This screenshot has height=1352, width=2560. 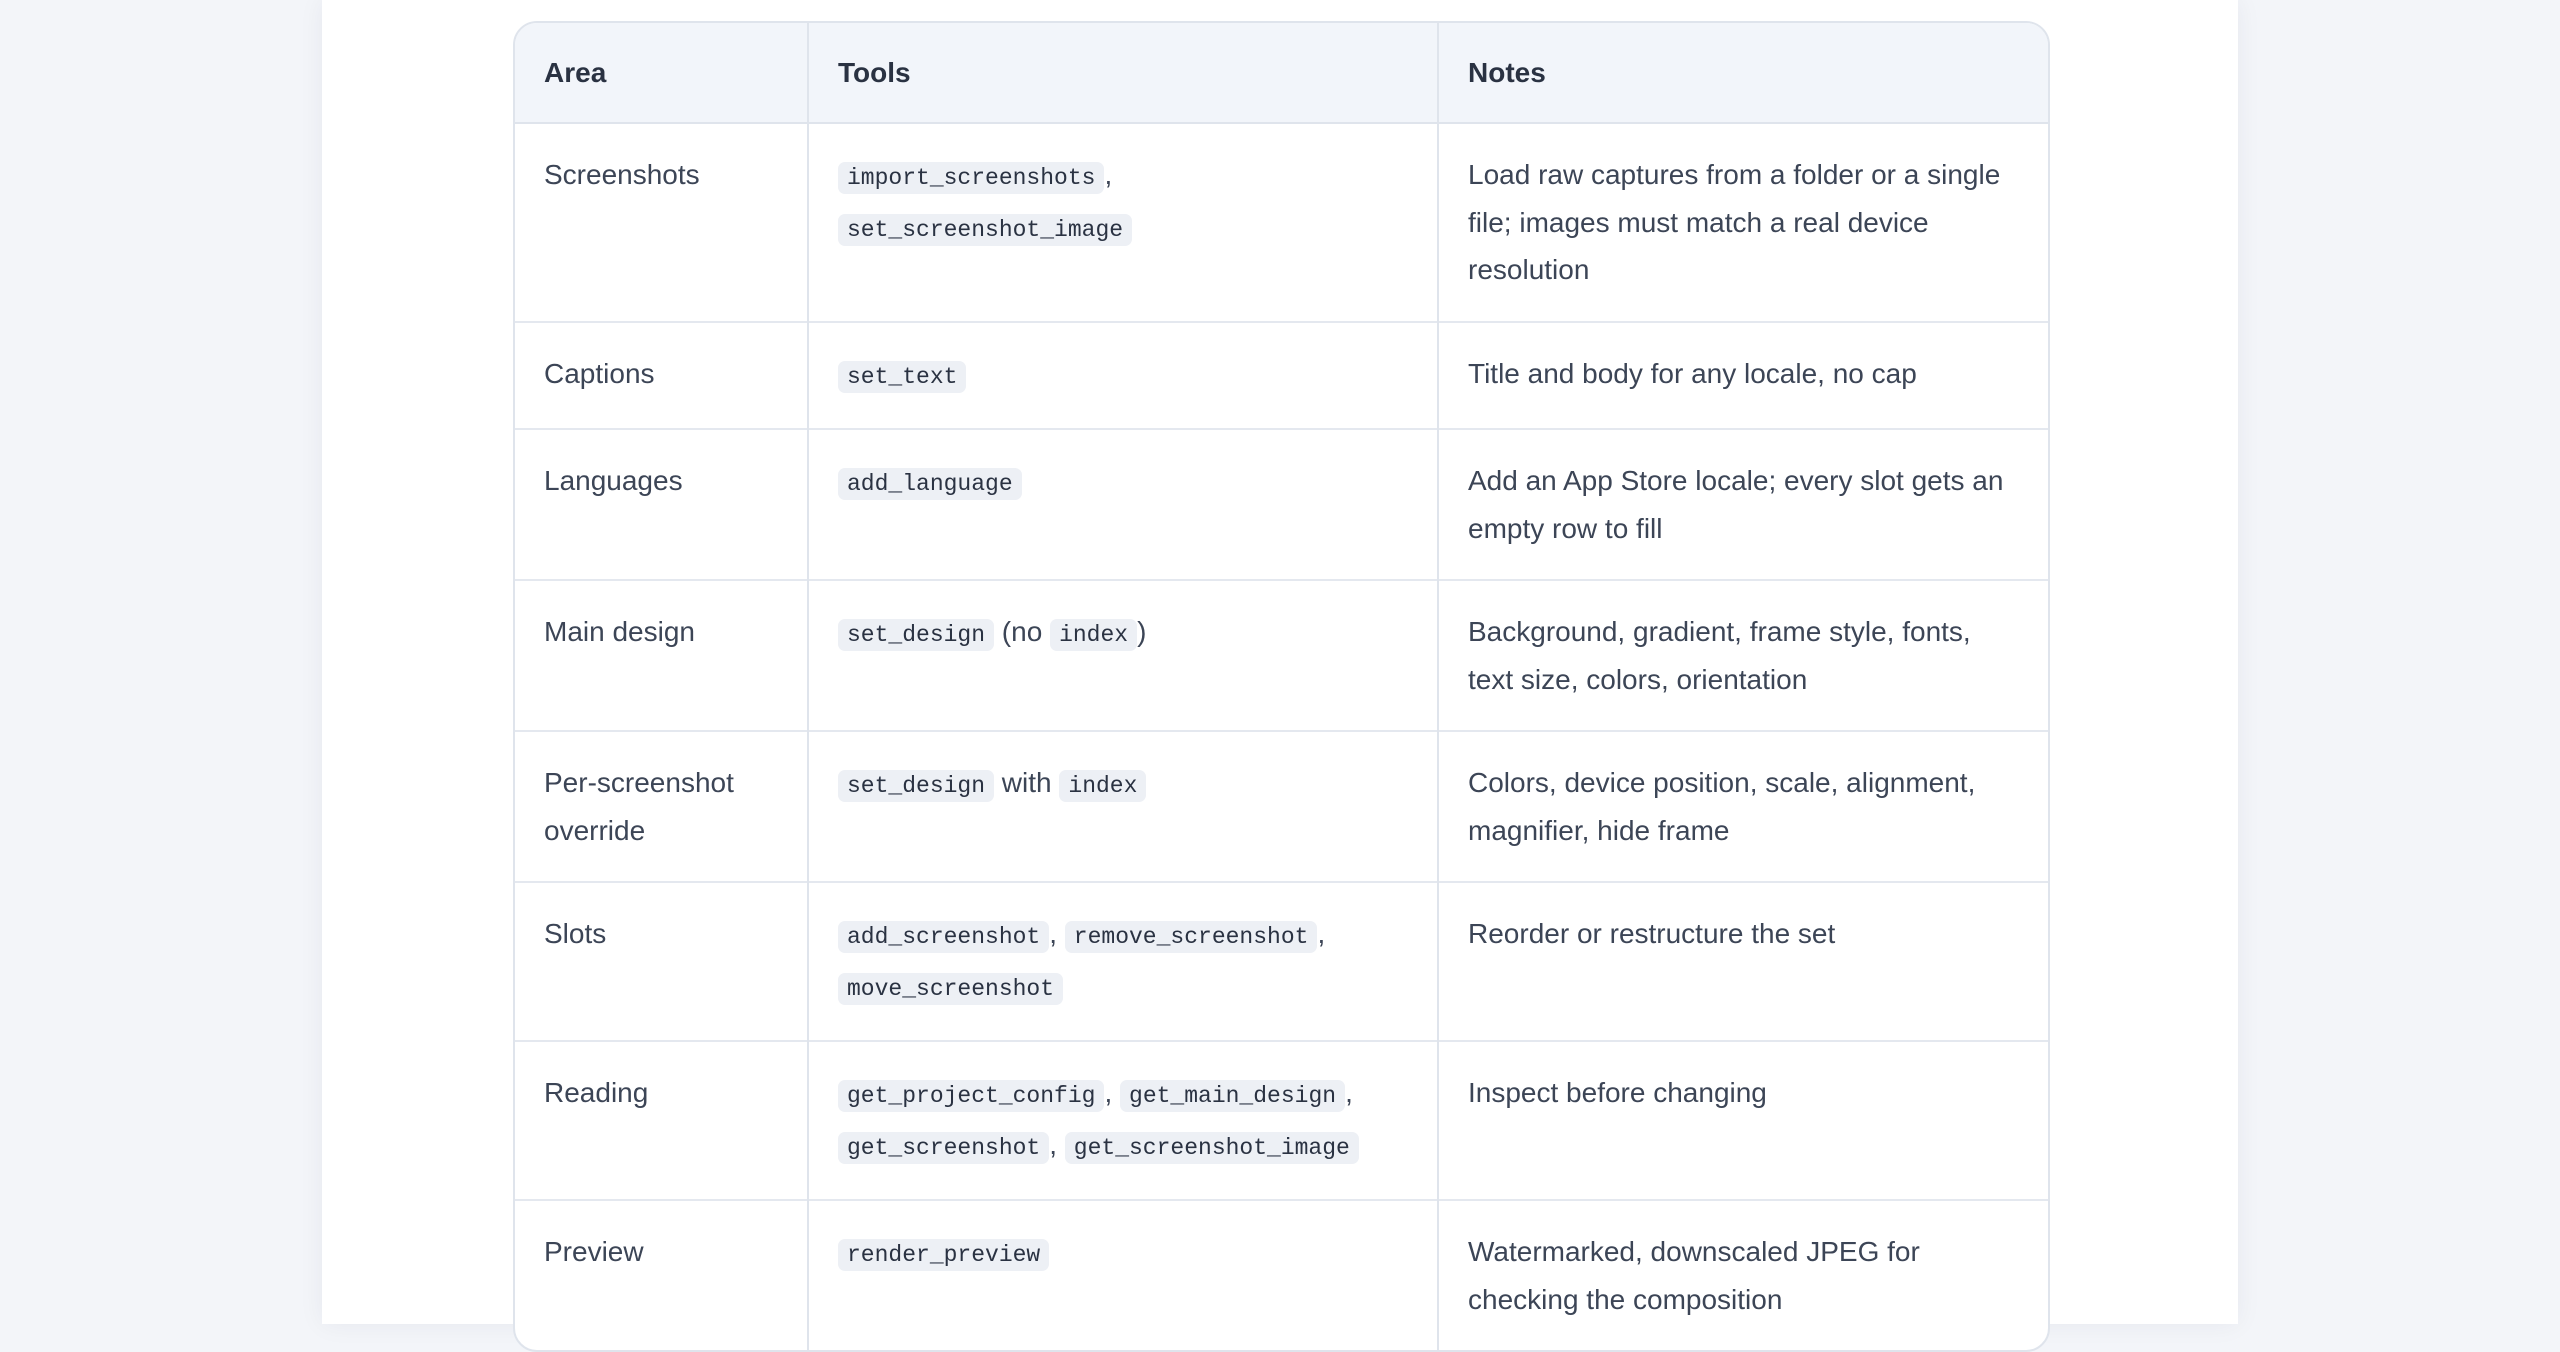 I want to click on cell-tools: import_screenshots, set_screenshot_image, so click(x=1122, y=222).